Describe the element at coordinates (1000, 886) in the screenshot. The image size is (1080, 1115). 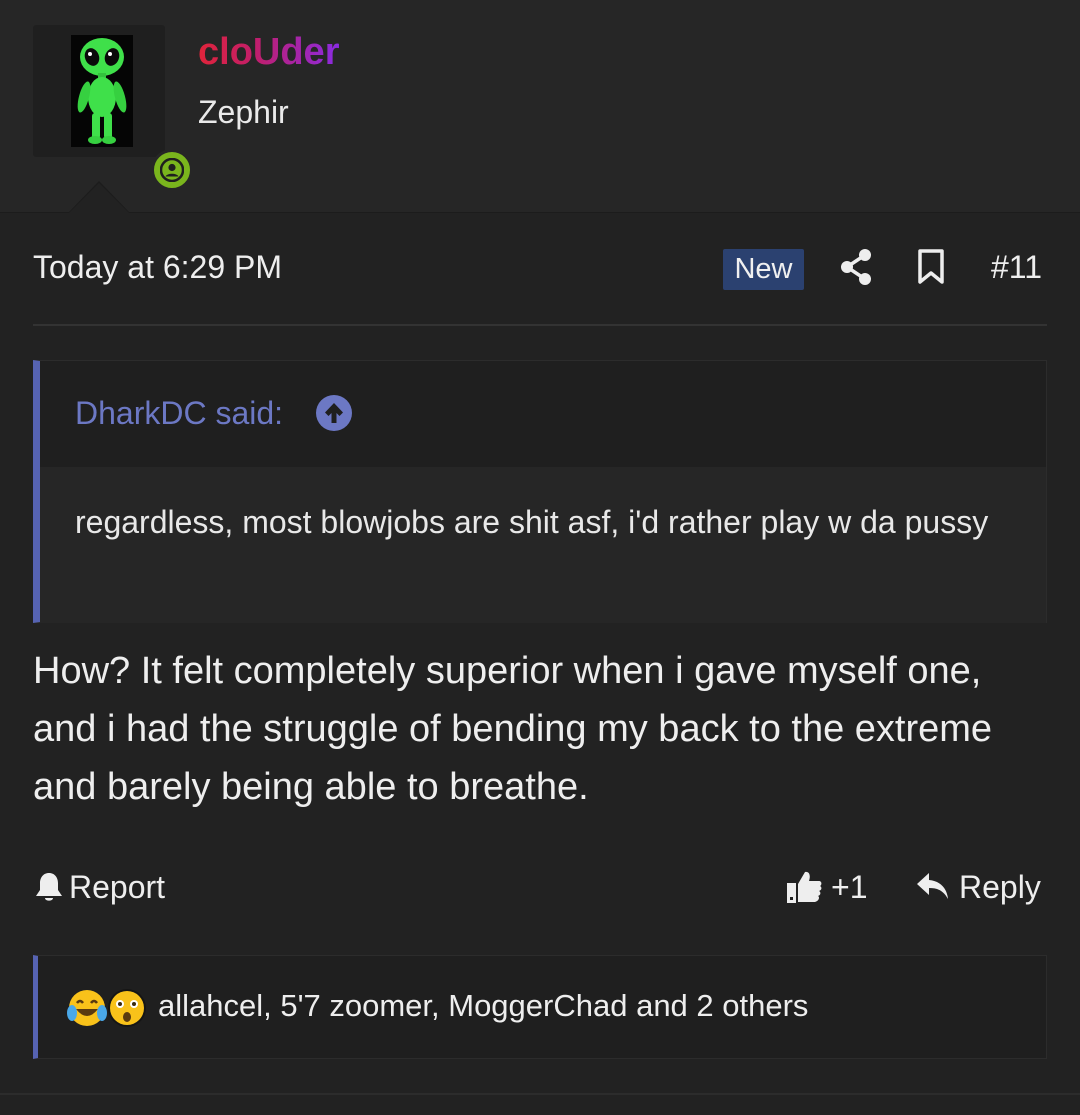
I see `reply-label: Reply` at that location.